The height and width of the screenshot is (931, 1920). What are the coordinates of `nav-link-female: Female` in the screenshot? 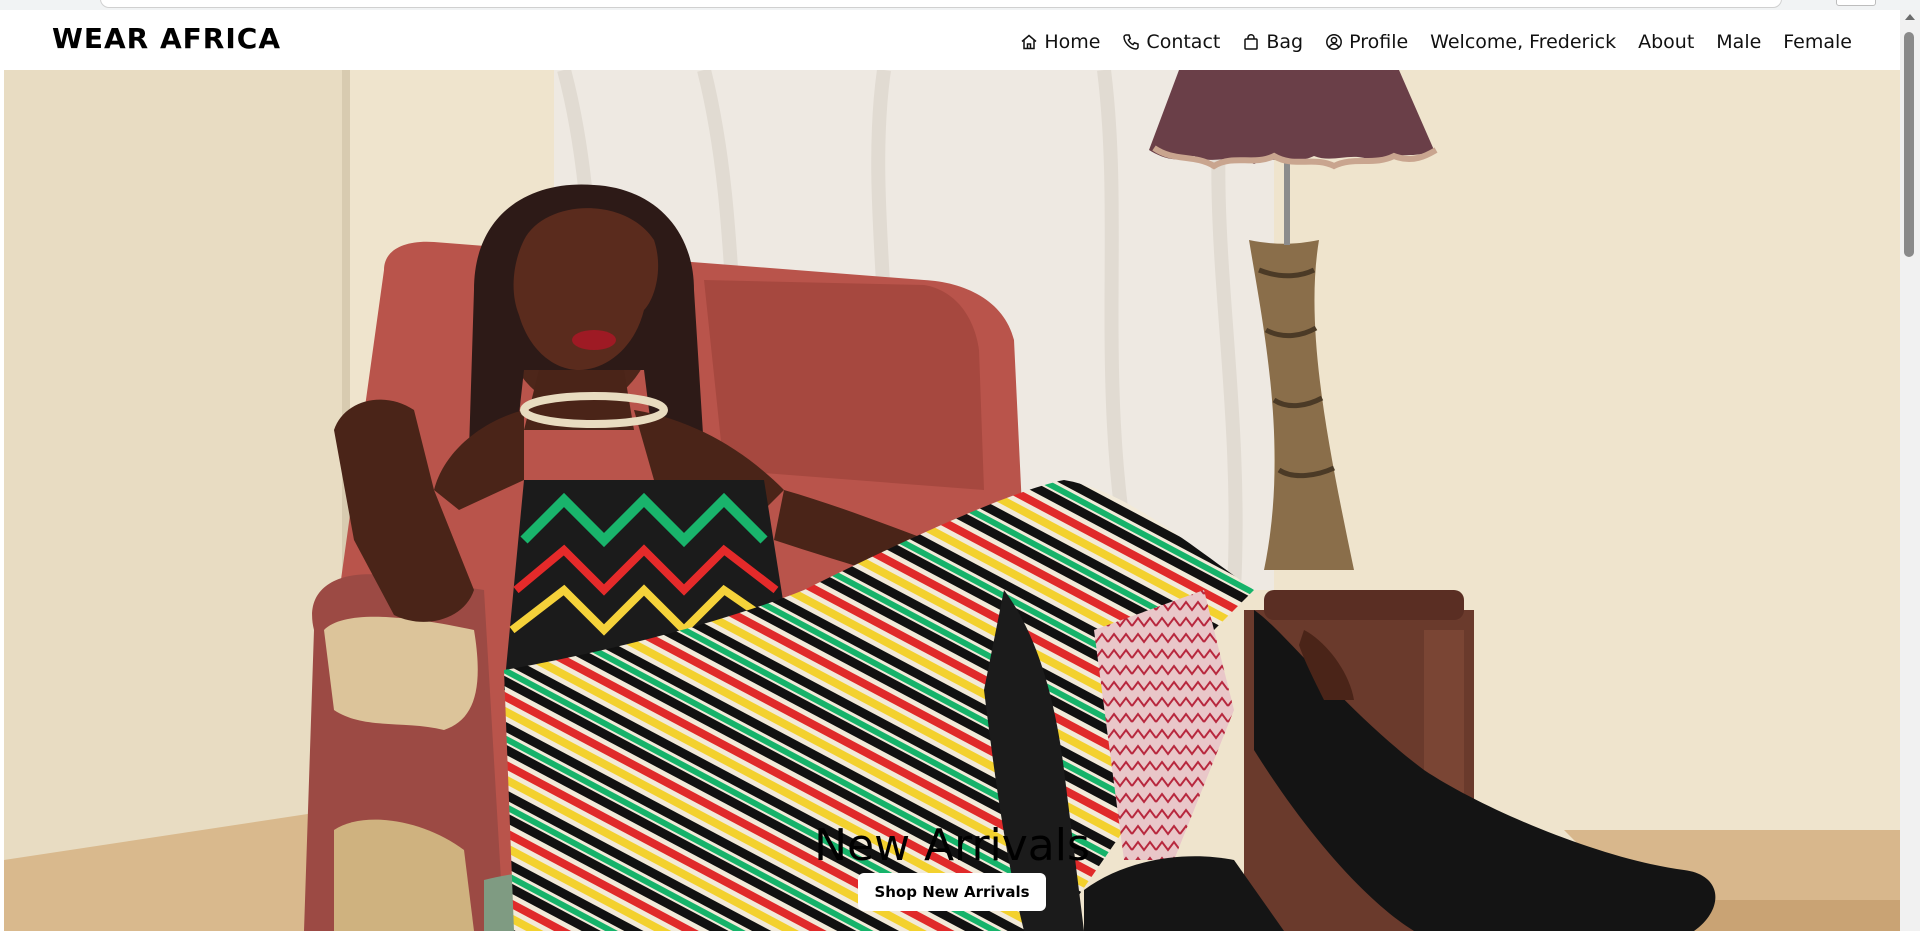 It's located at (1817, 42).